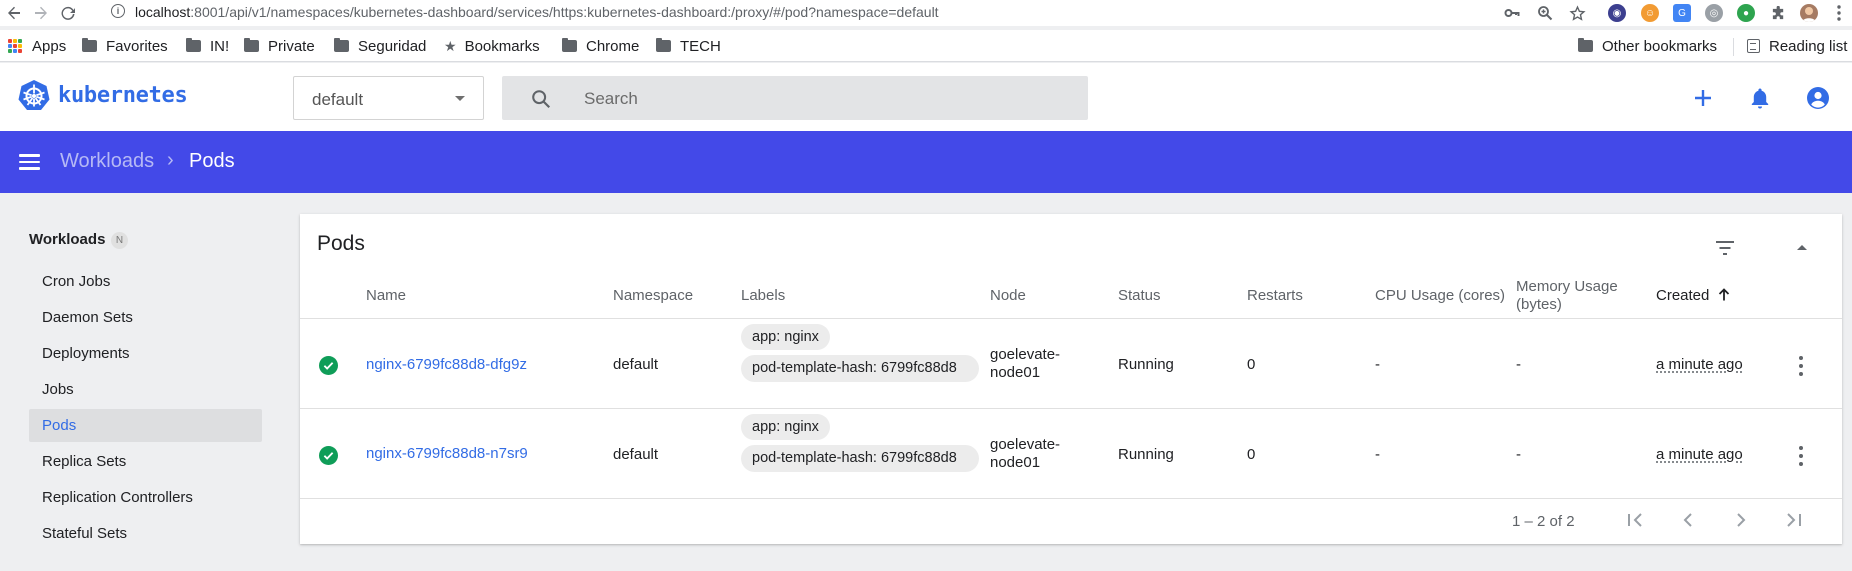 The image size is (1852, 571). What do you see at coordinates (1512, 13) in the screenshot?
I see `key-icon` at bounding box center [1512, 13].